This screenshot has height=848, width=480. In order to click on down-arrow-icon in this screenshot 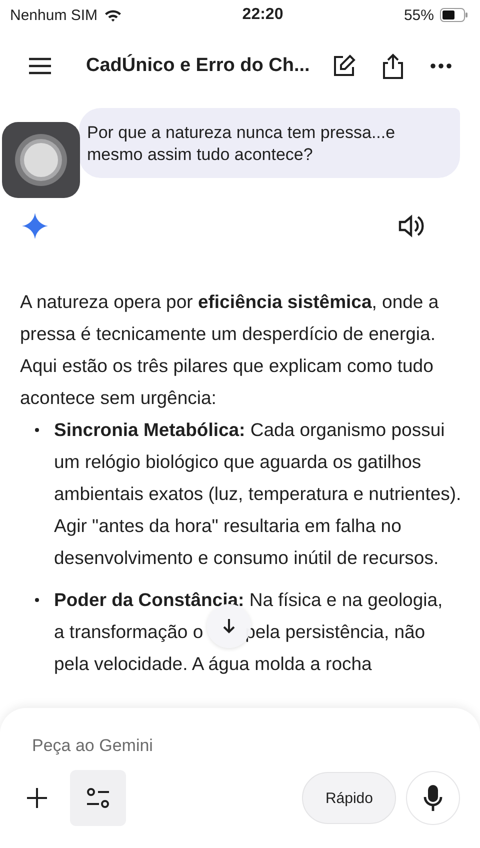, I will do `click(229, 626)`.